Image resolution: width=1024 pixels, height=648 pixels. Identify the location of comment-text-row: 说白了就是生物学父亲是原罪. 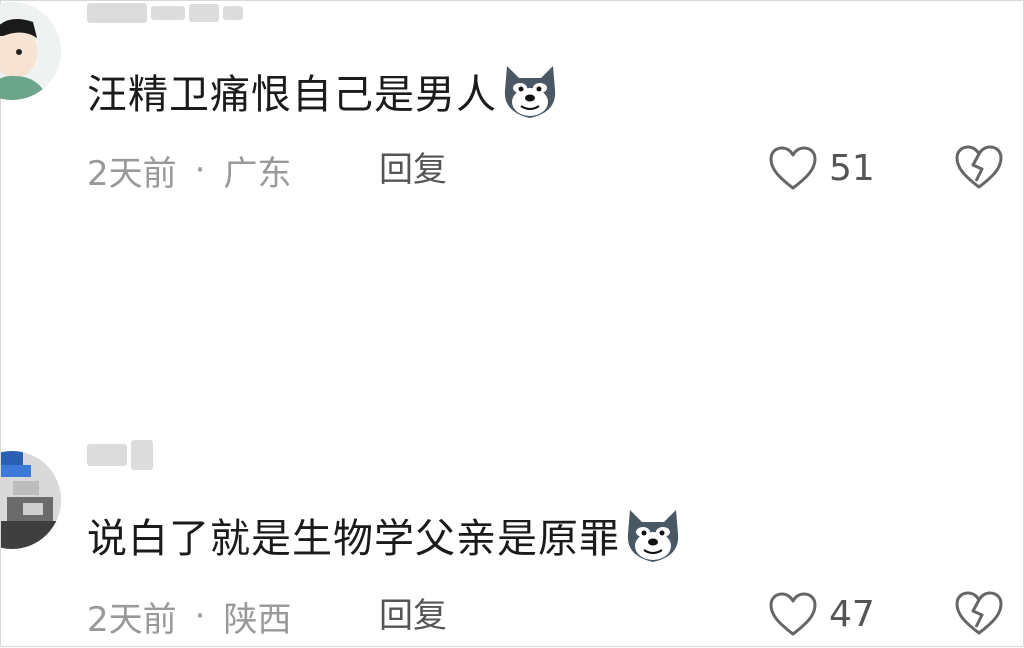
(385, 535).